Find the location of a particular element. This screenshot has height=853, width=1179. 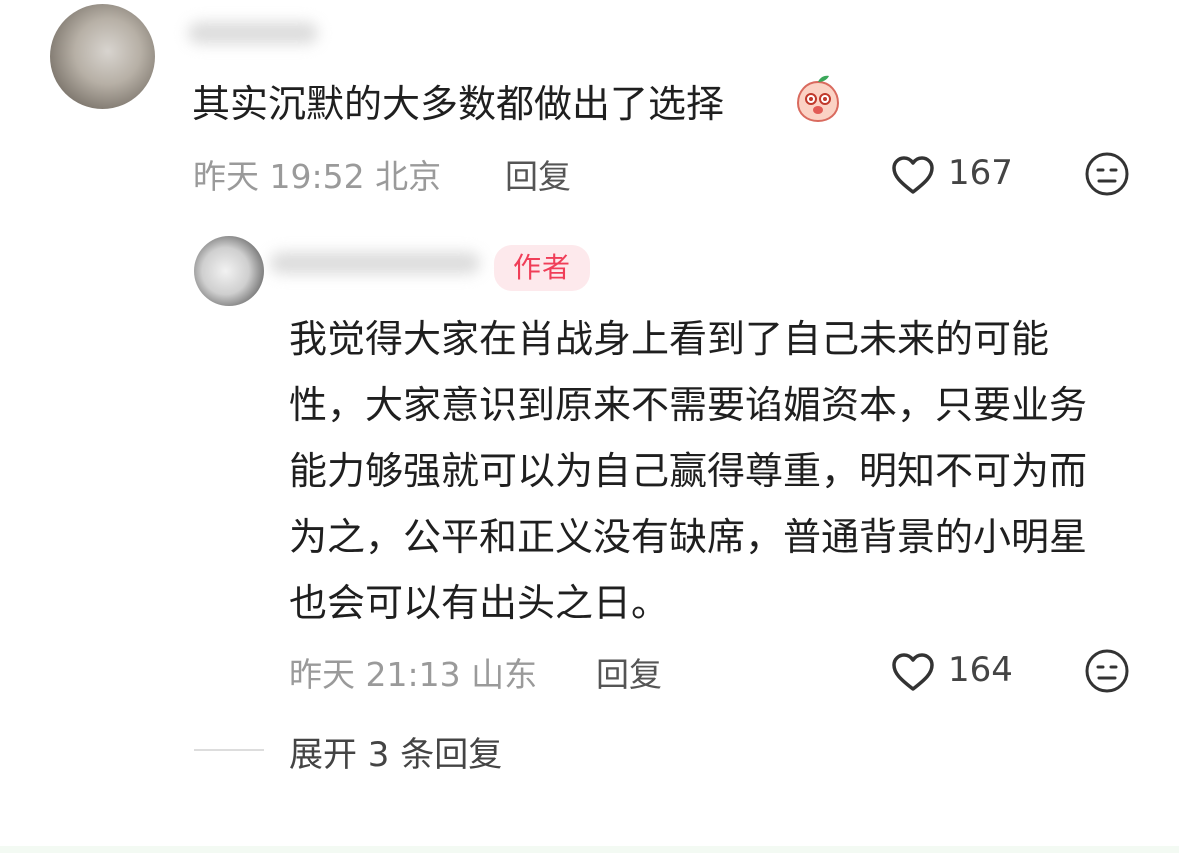

bottom-divider is located at coordinates (589, 849).